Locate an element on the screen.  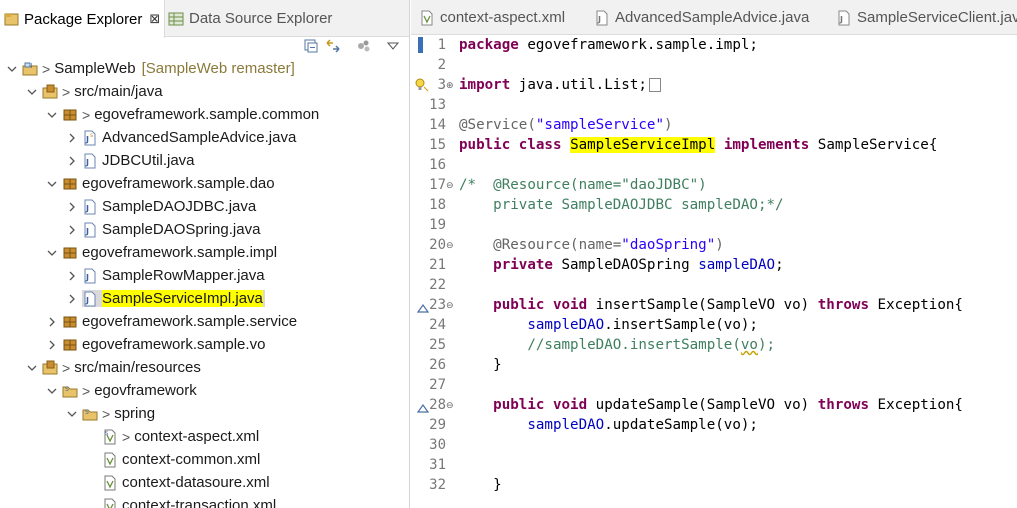
line-number: 19 is located at coordinates (437, 225).